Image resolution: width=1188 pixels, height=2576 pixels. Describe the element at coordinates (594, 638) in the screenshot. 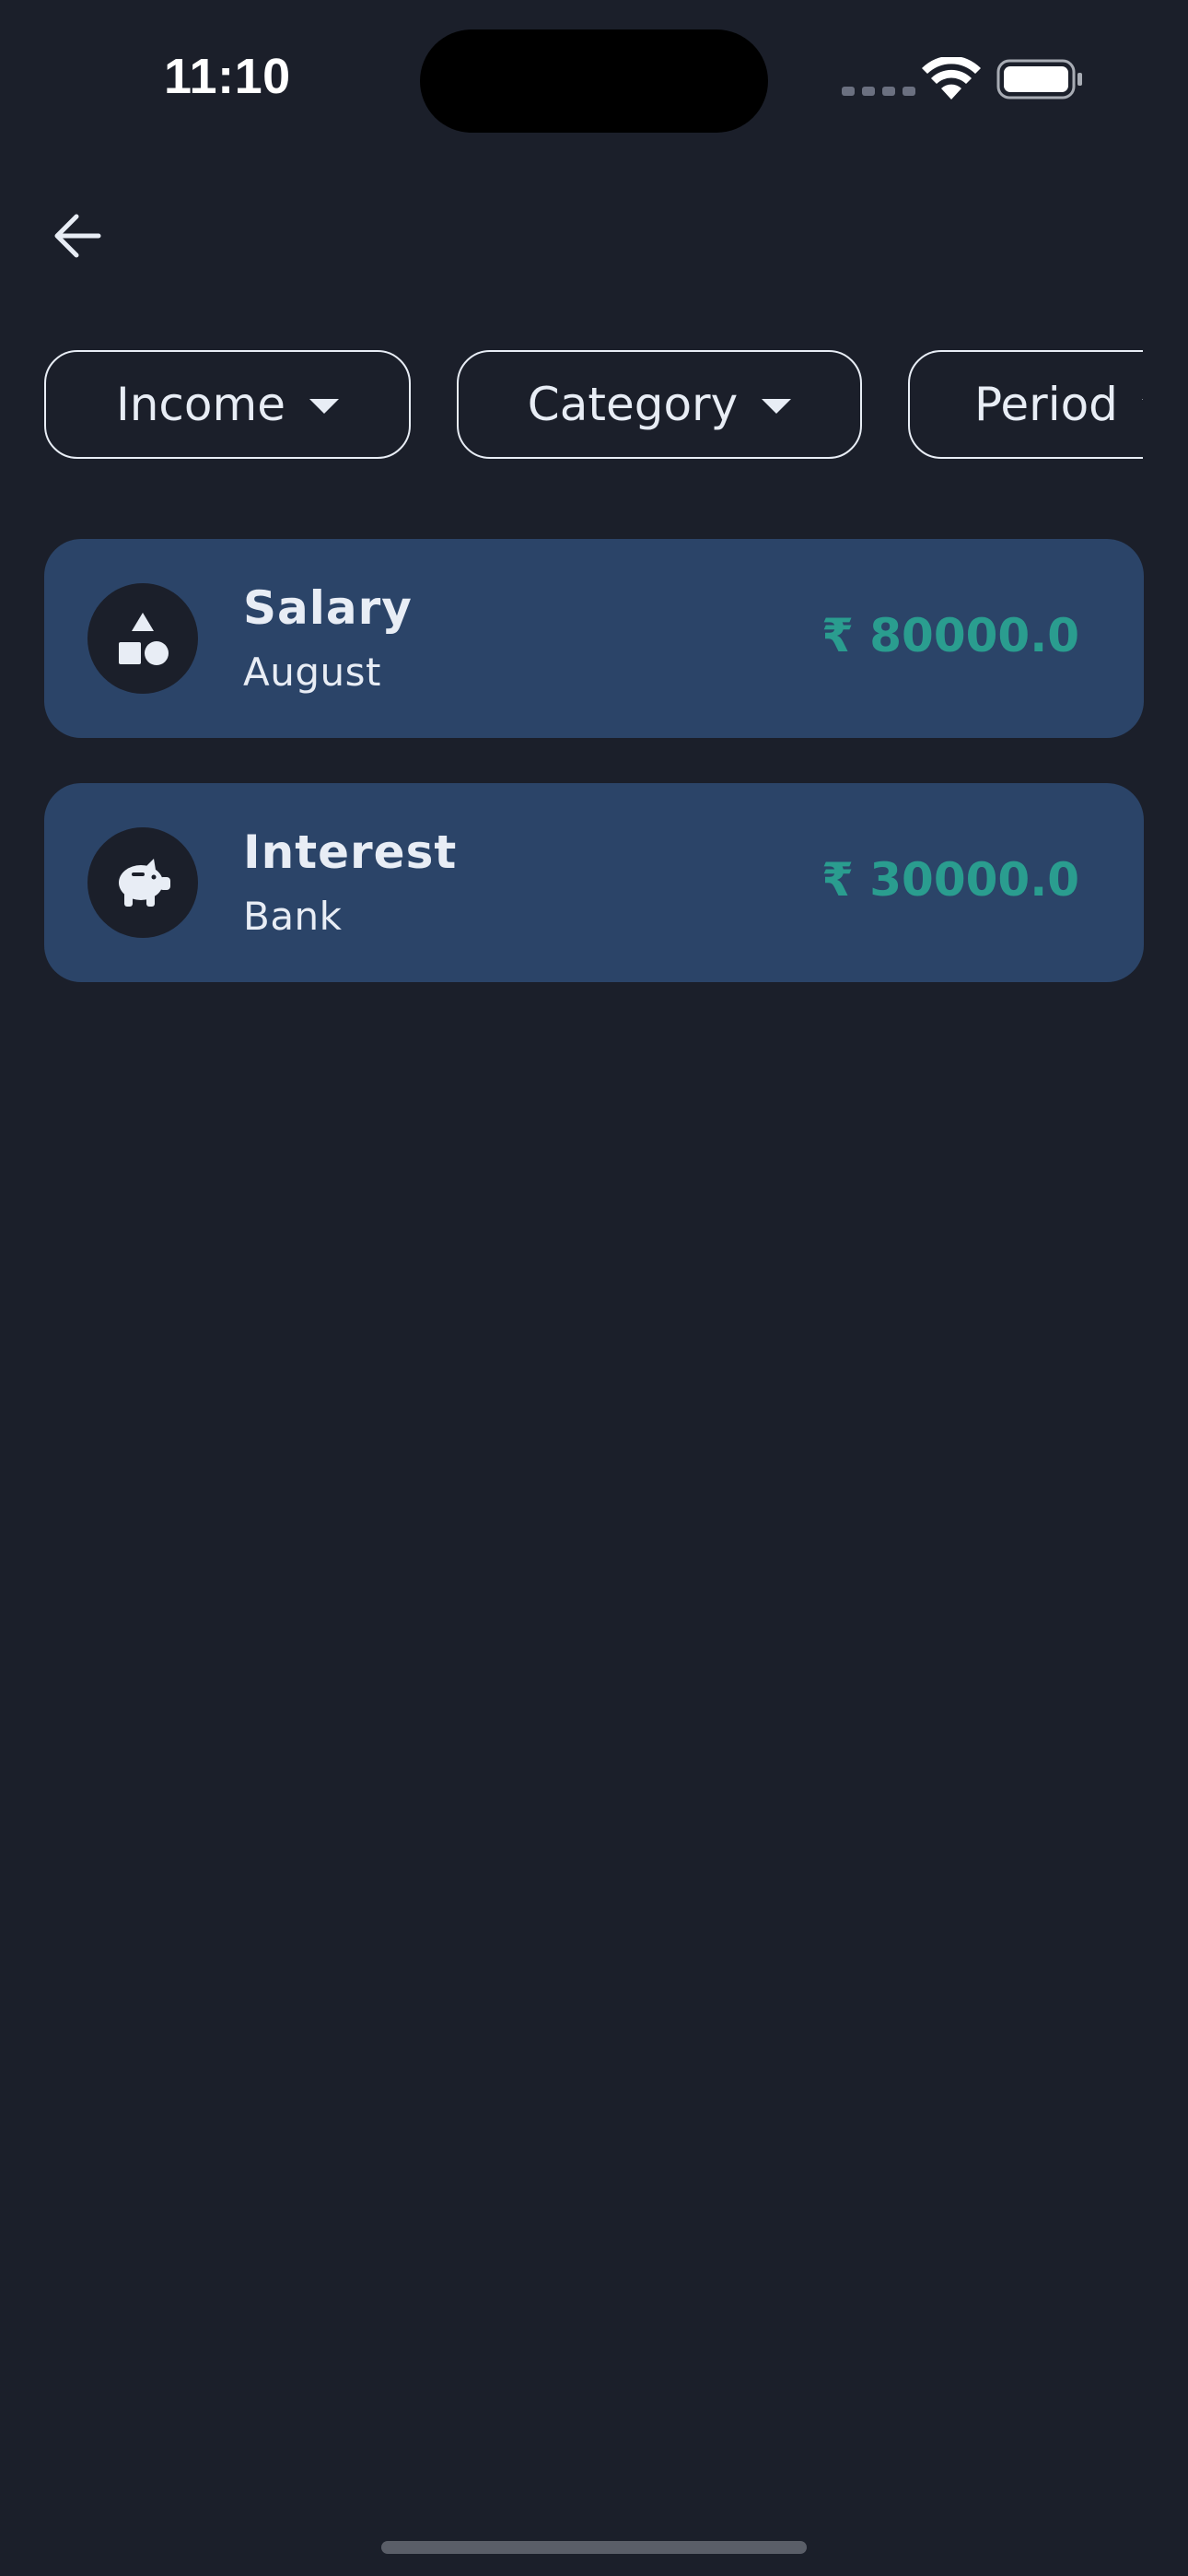

I see `transaction-card: Salary August ₹ 80000.0` at that location.